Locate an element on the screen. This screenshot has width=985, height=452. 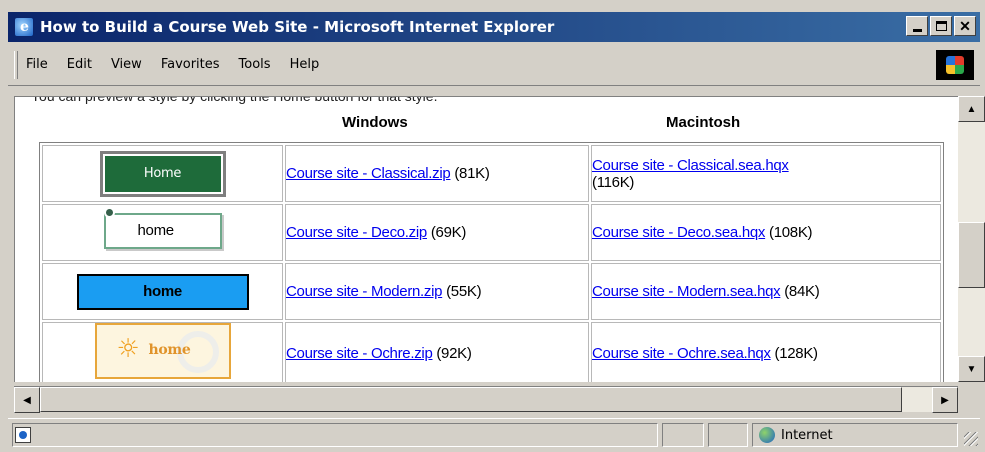
menu-file: File is located at coordinates (37, 64).